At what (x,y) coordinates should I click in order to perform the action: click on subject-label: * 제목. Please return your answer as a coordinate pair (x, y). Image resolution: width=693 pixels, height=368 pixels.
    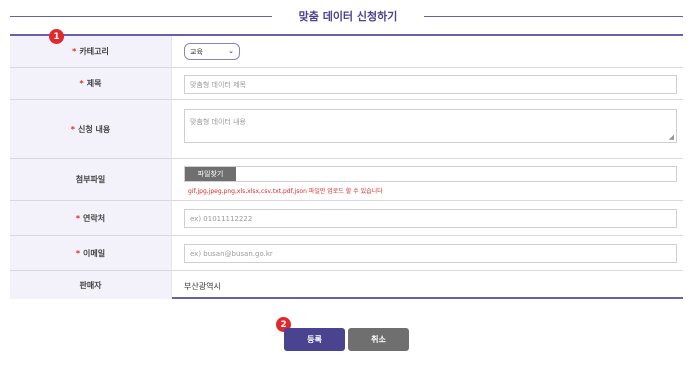
    Looking at the image, I should click on (91, 83).